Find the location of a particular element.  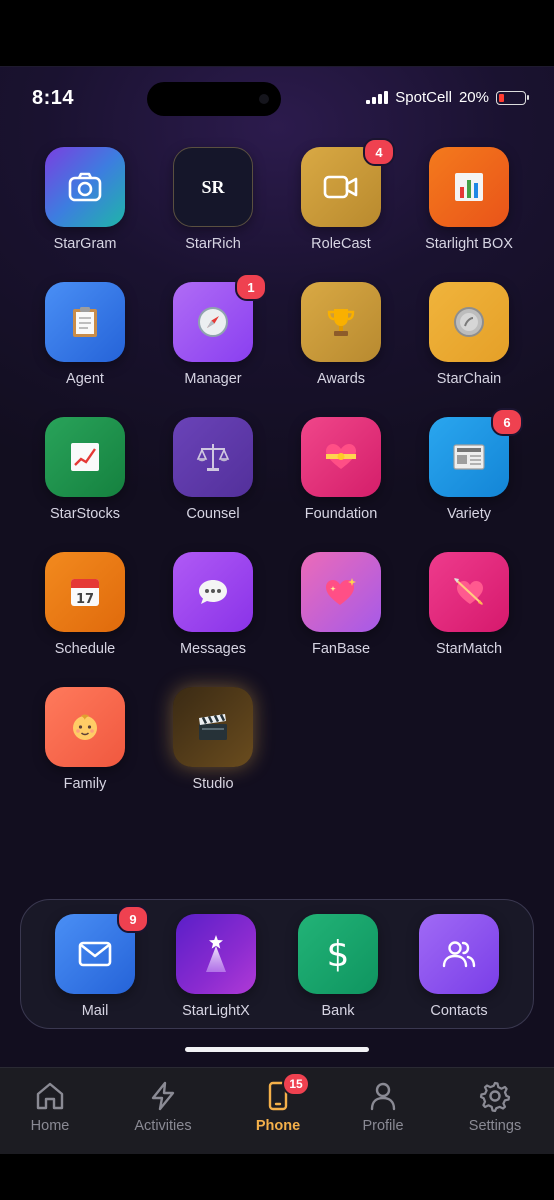

app-studio: Studio is located at coordinates (213, 739).